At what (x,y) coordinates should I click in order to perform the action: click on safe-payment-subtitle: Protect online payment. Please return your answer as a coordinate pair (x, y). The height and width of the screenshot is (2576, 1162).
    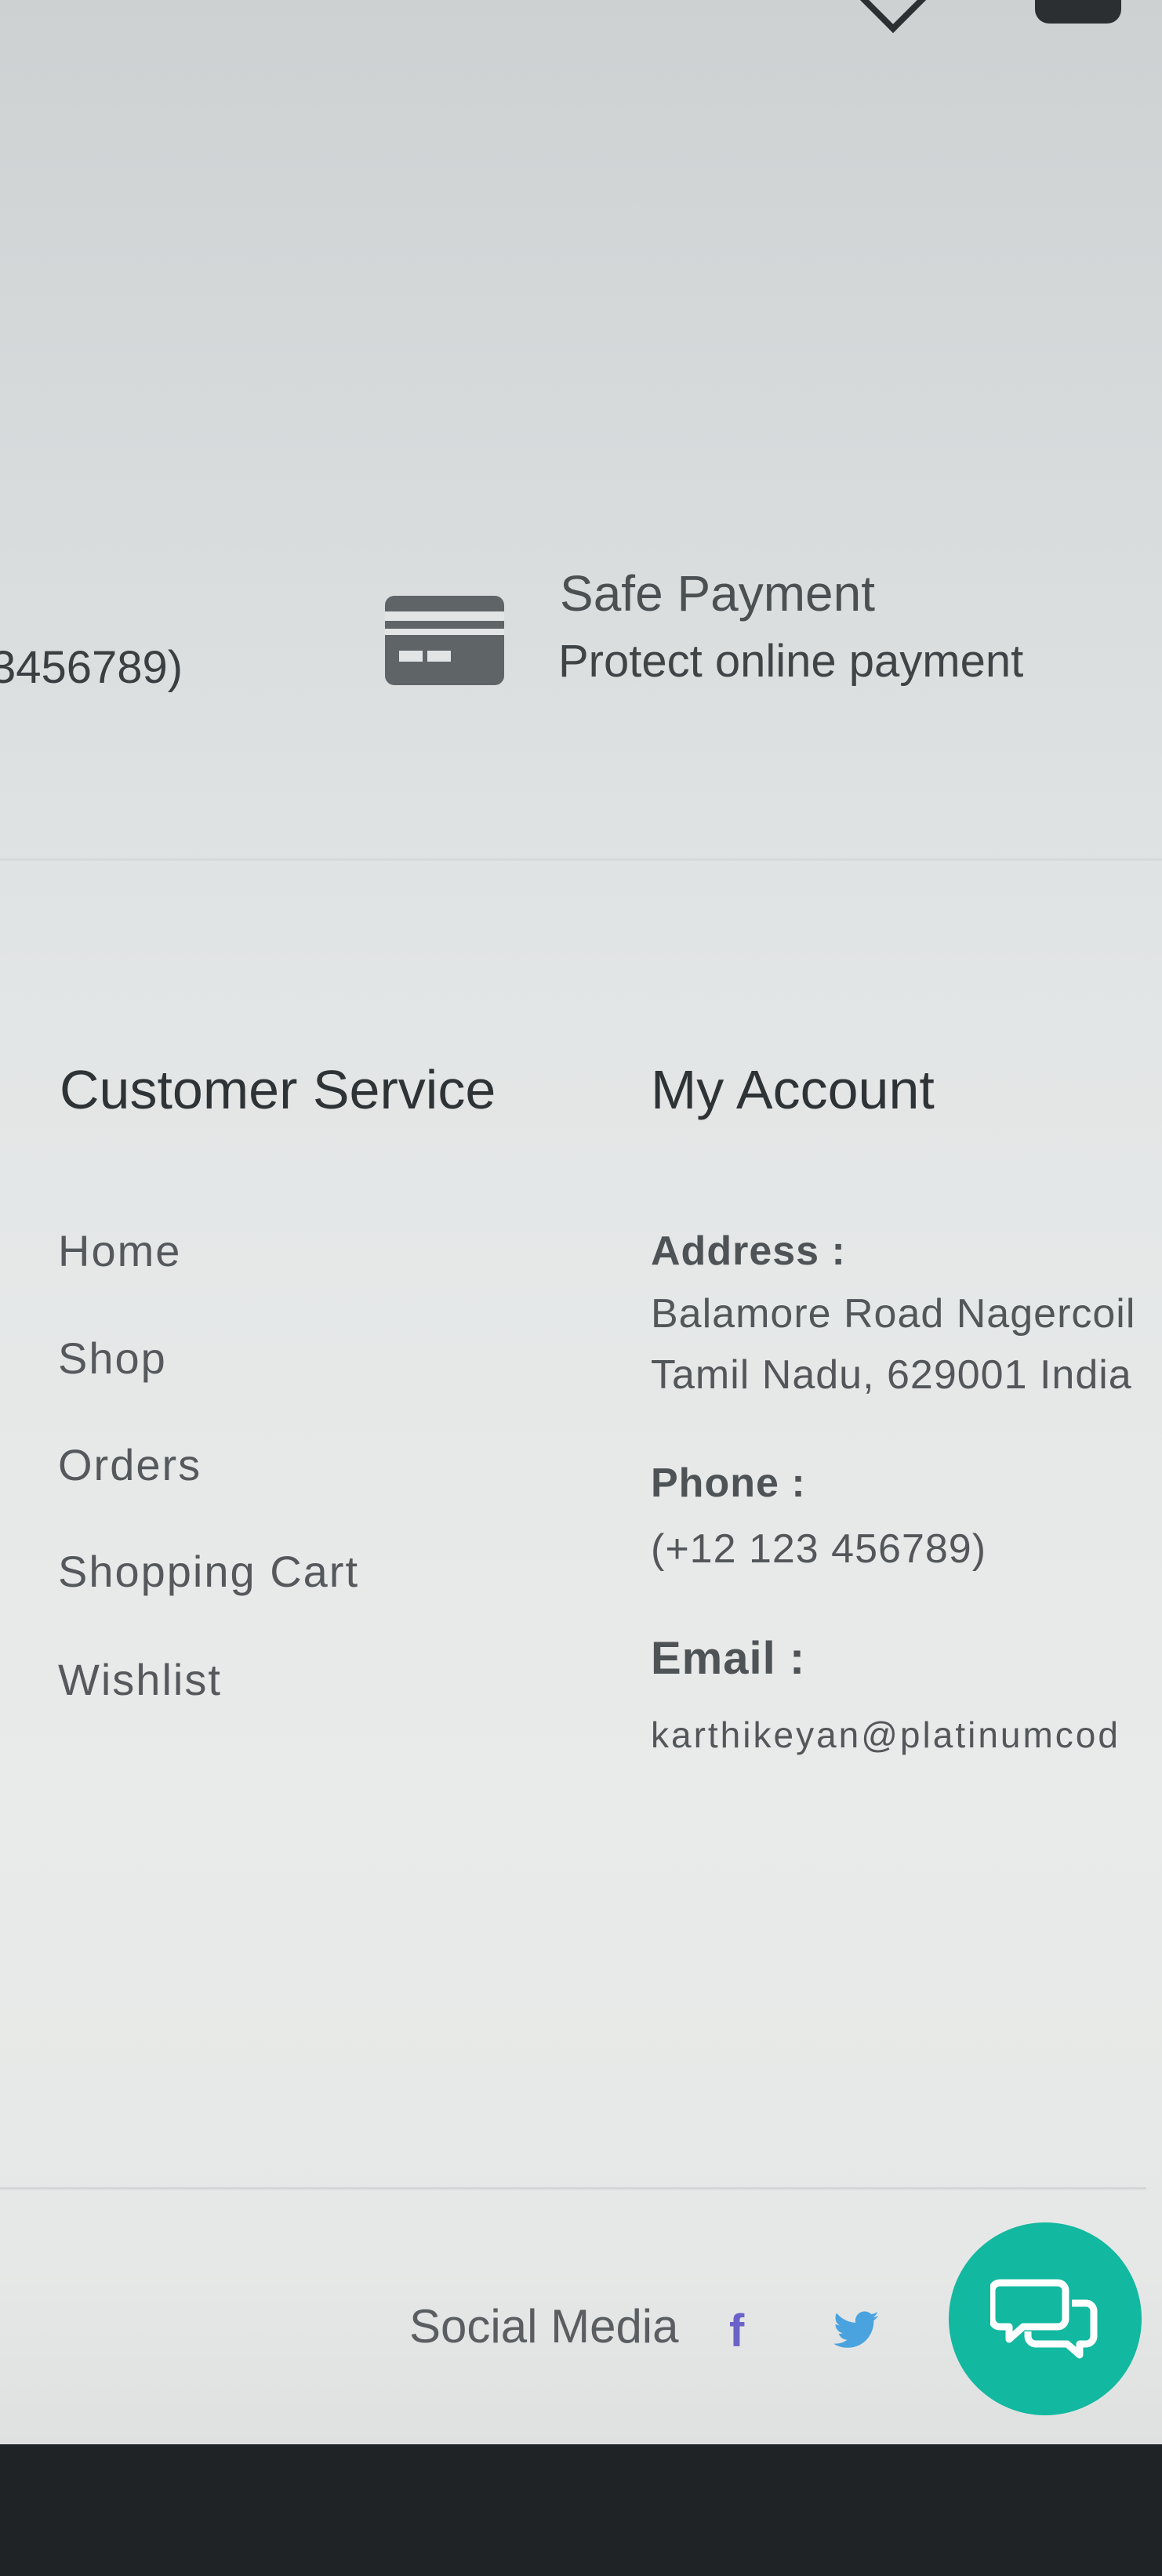
    Looking at the image, I should click on (791, 661).